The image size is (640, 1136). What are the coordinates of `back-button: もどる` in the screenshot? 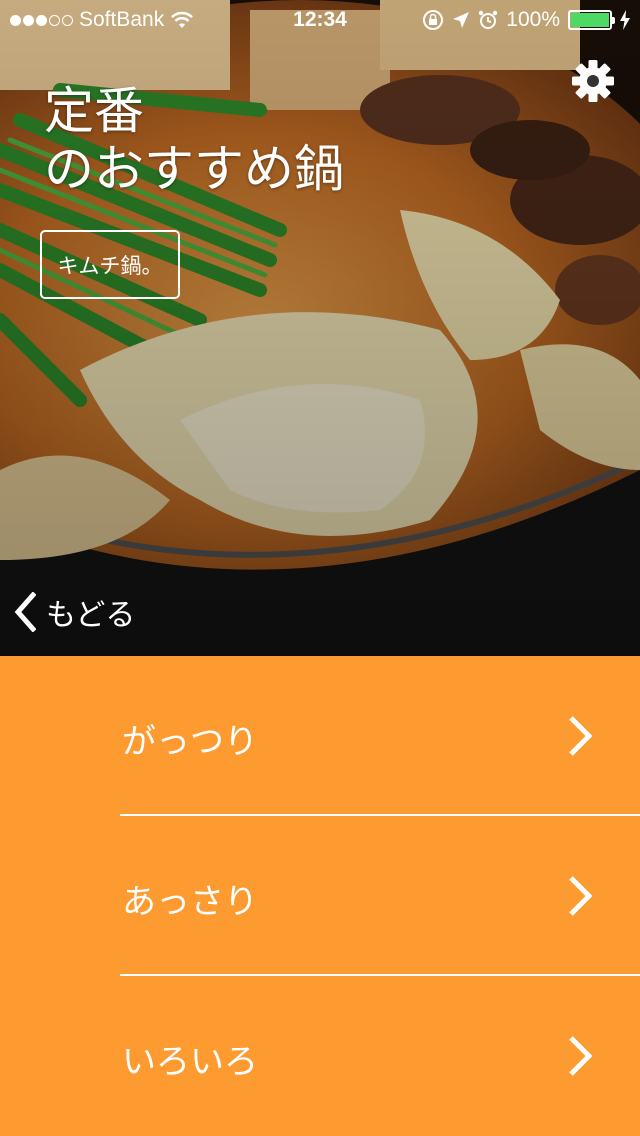 It's located at (74, 612).